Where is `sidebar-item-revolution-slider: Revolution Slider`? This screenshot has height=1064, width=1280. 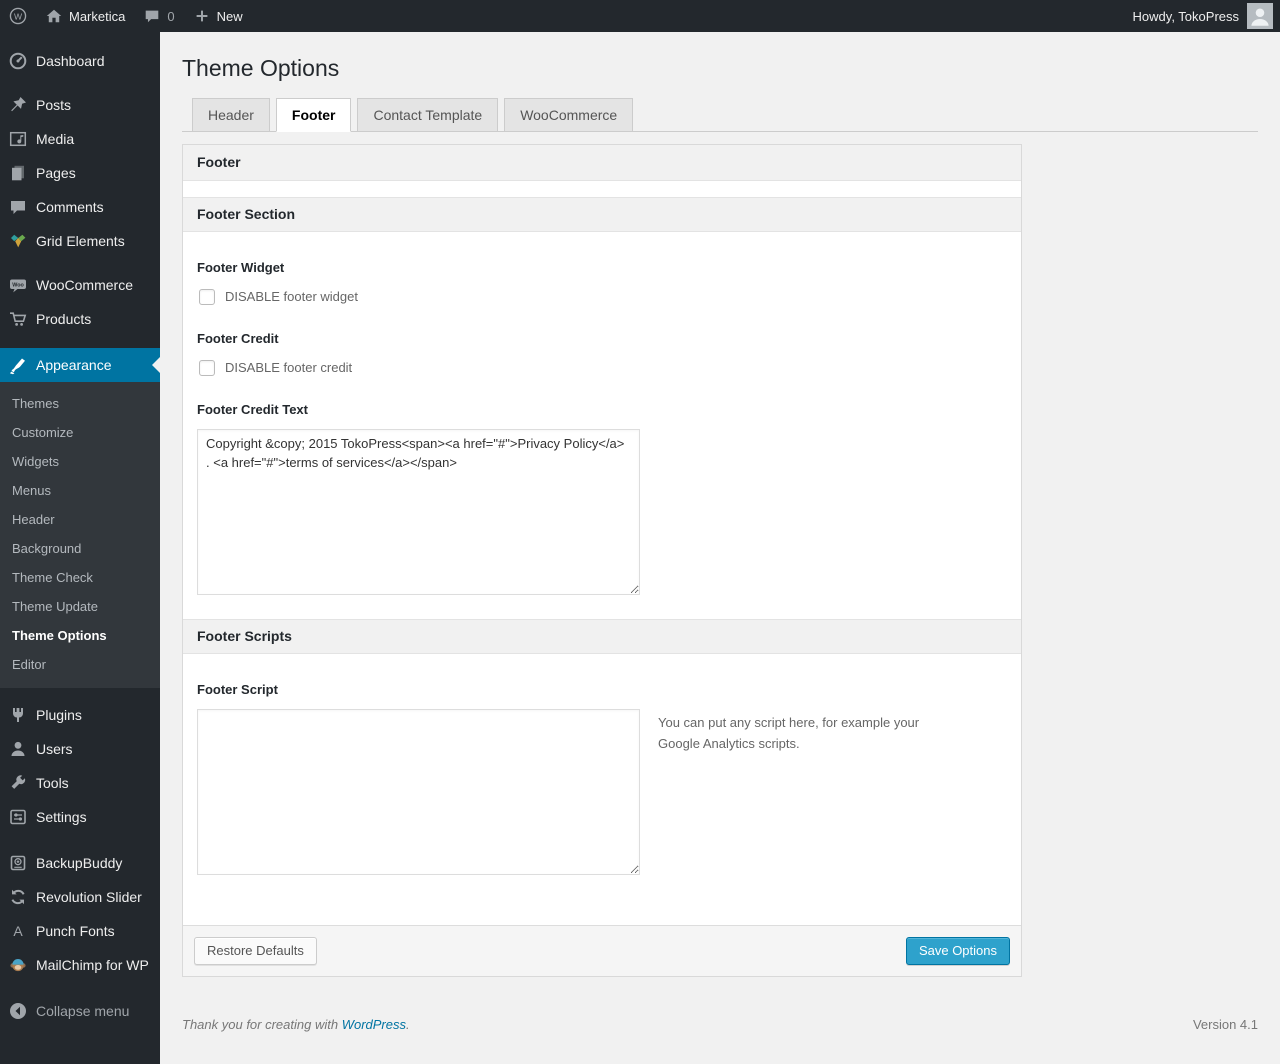
sidebar-item-revolution-slider: Revolution Slider is located at coordinates (80, 897).